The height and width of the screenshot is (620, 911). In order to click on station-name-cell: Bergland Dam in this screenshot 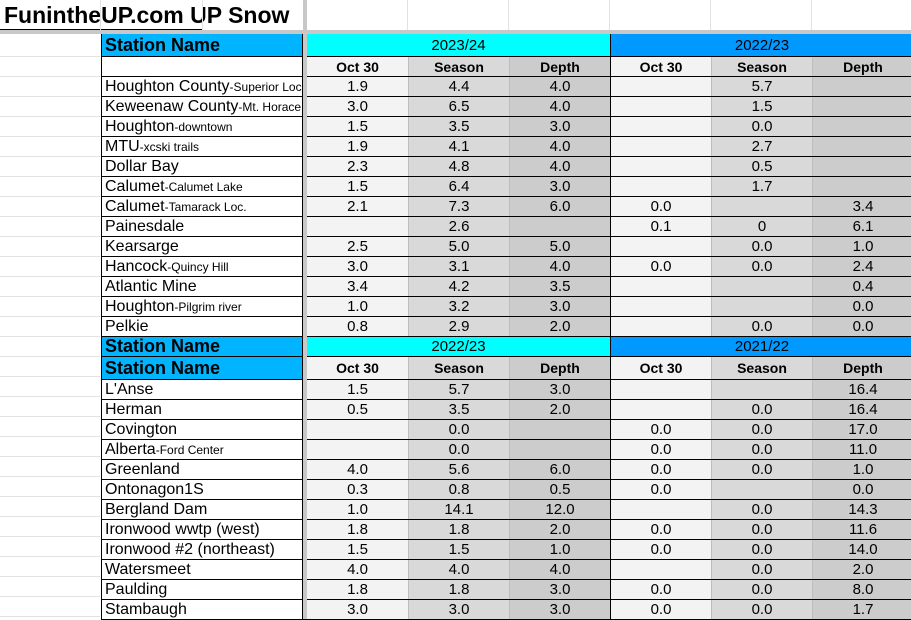, I will do `click(202, 509)`.